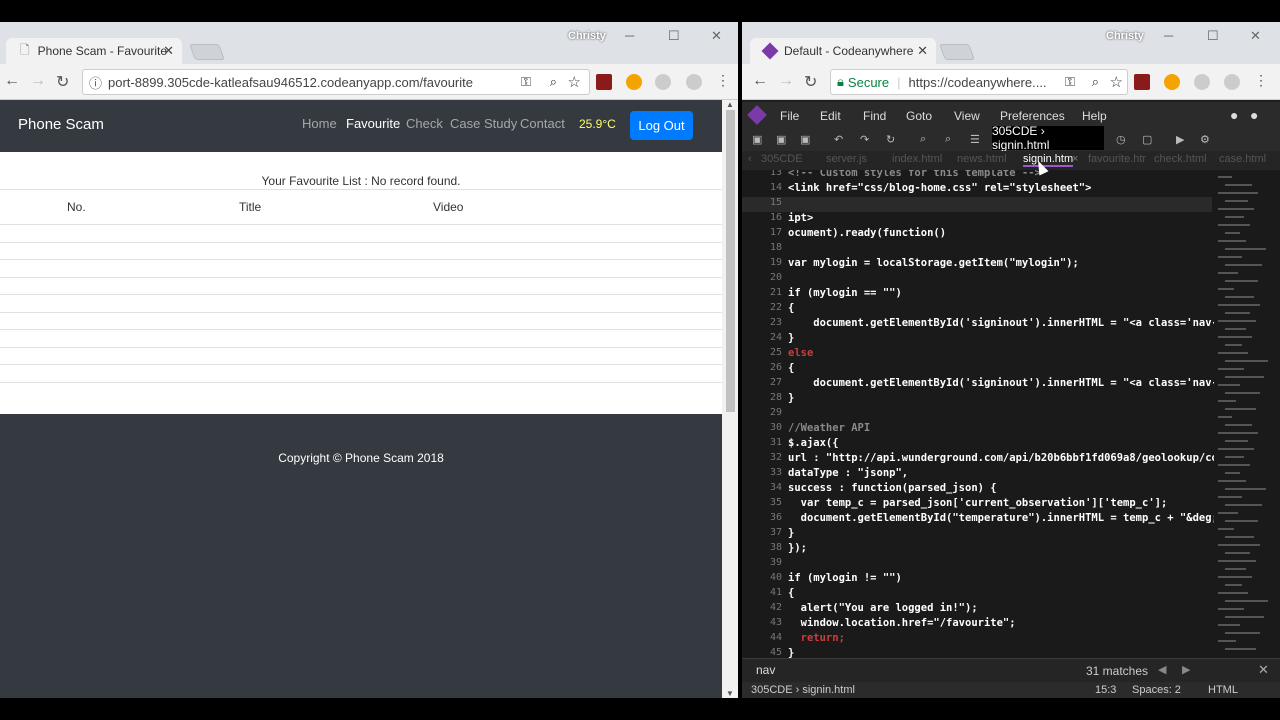  What do you see at coordinates (1254, 115) in the screenshot?
I see `user-icon: ●` at bounding box center [1254, 115].